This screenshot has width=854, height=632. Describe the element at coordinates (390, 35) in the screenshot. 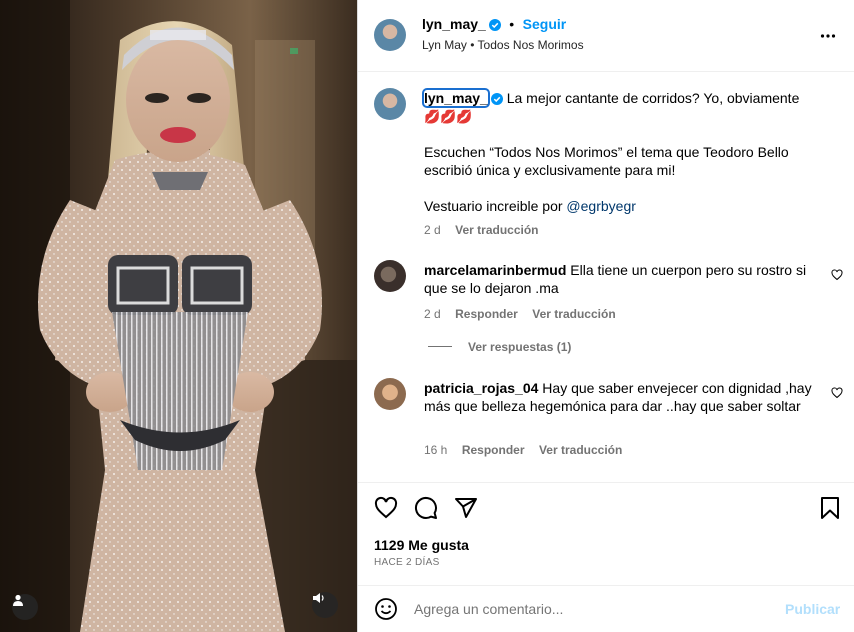

I see `avatar` at that location.